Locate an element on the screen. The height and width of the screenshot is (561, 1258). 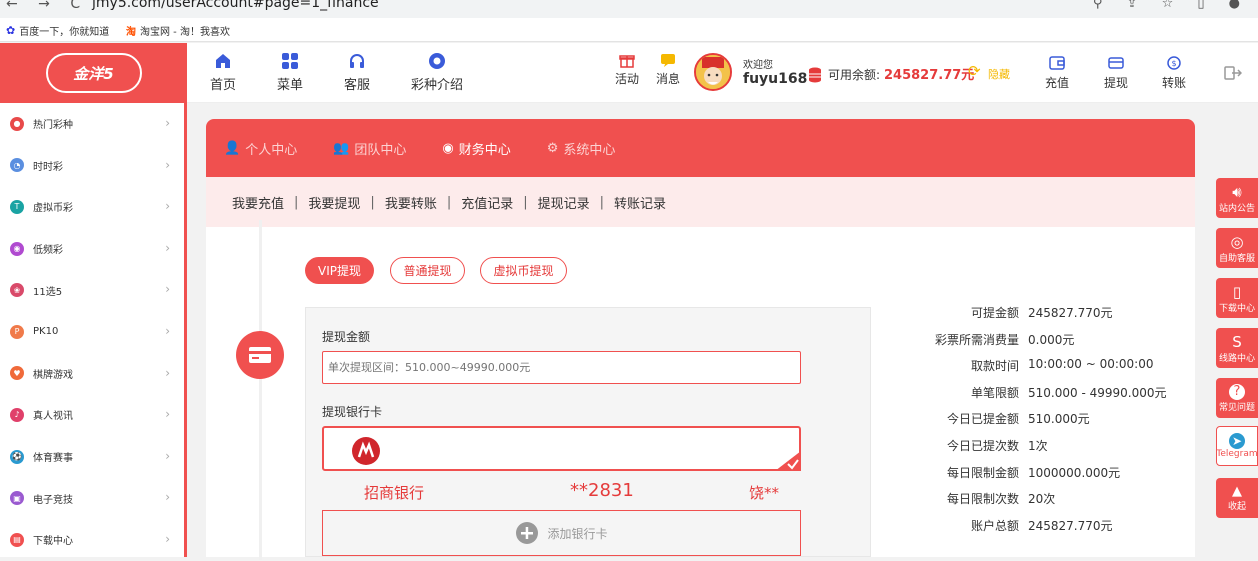
crypto-icon: T is located at coordinates (17, 206).